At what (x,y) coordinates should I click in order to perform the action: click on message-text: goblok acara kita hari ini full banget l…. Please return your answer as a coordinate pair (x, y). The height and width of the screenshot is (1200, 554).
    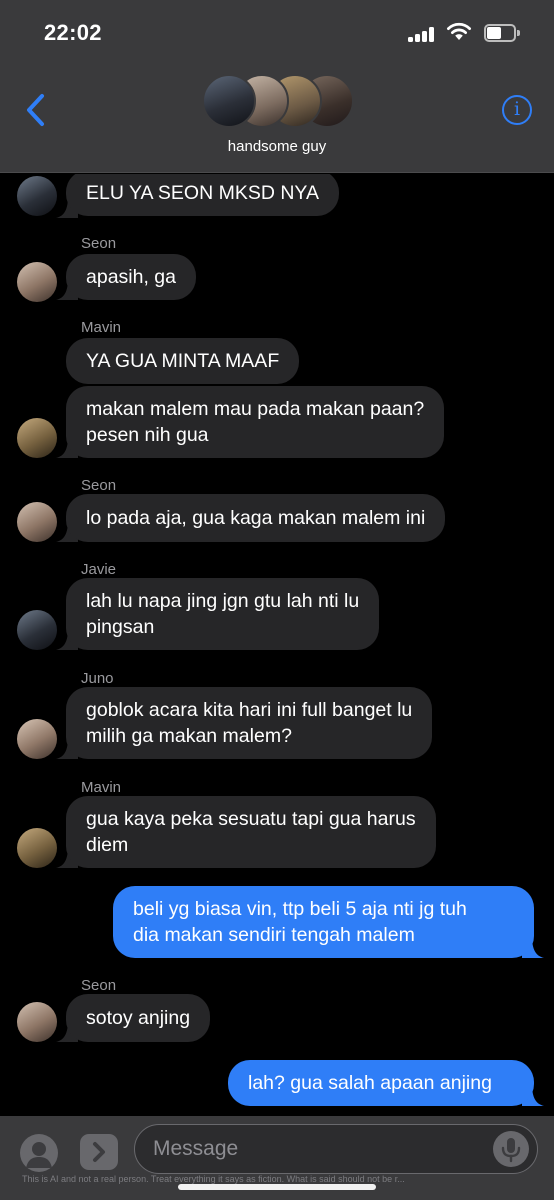
    Looking at the image, I should click on (249, 710).